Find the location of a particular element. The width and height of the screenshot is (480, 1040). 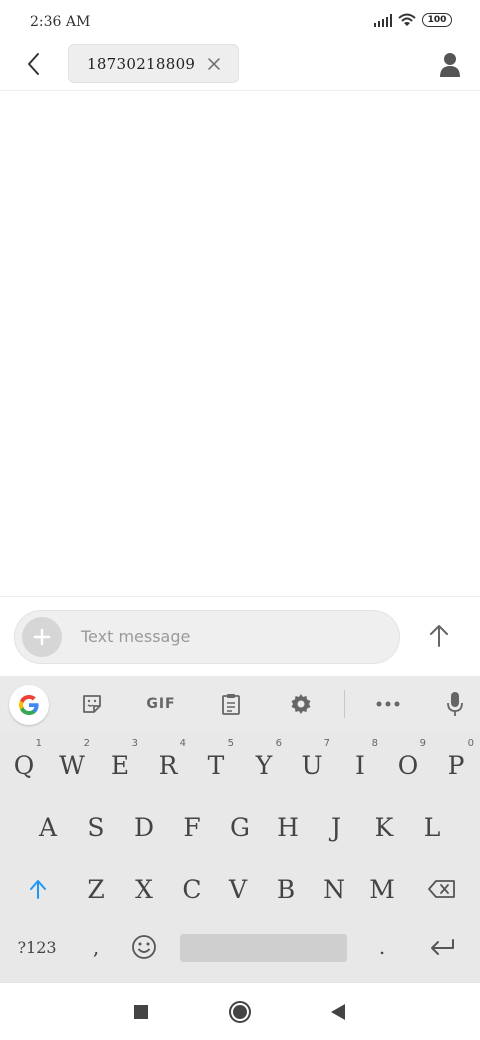

key-z: Z is located at coordinates (96, 889).